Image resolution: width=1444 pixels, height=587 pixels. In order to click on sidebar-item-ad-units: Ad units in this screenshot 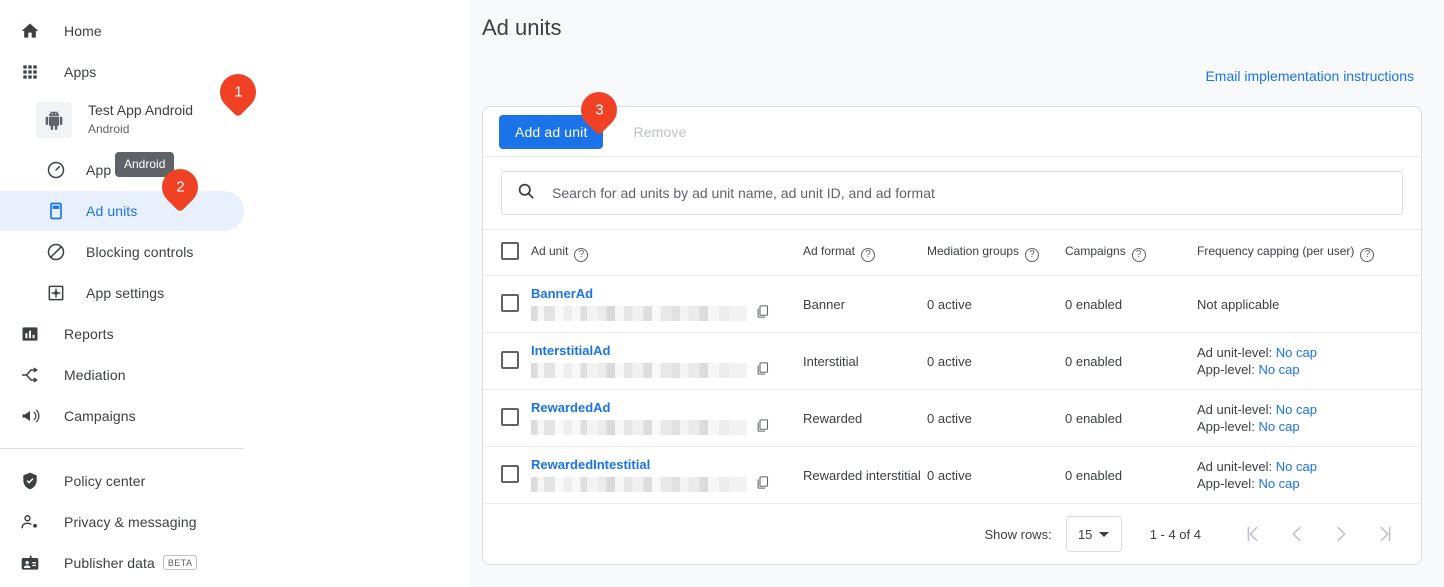, I will do `click(122, 211)`.